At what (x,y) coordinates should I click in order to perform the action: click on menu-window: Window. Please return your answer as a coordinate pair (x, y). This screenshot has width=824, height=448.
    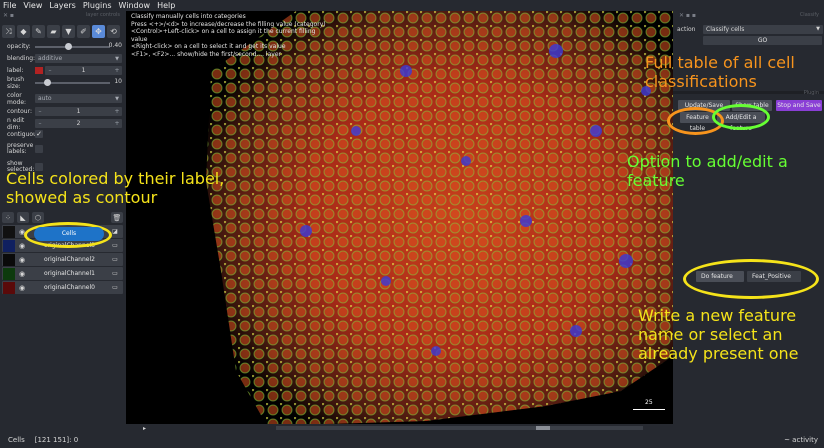
    Looking at the image, I should click on (135, 5).